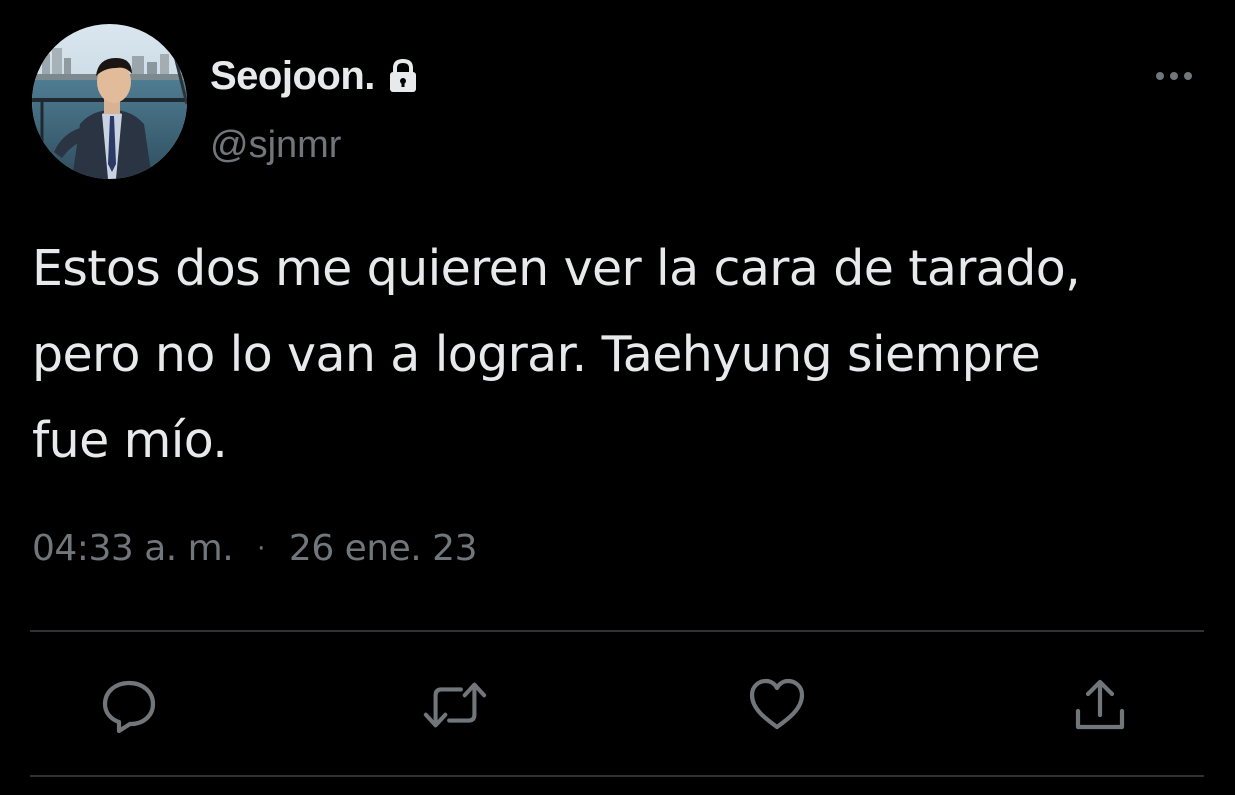 This screenshot has height=795, width=1235. Describe the element at coordinates (617, 707) in the screenshot. I see `action-bar` at that location.